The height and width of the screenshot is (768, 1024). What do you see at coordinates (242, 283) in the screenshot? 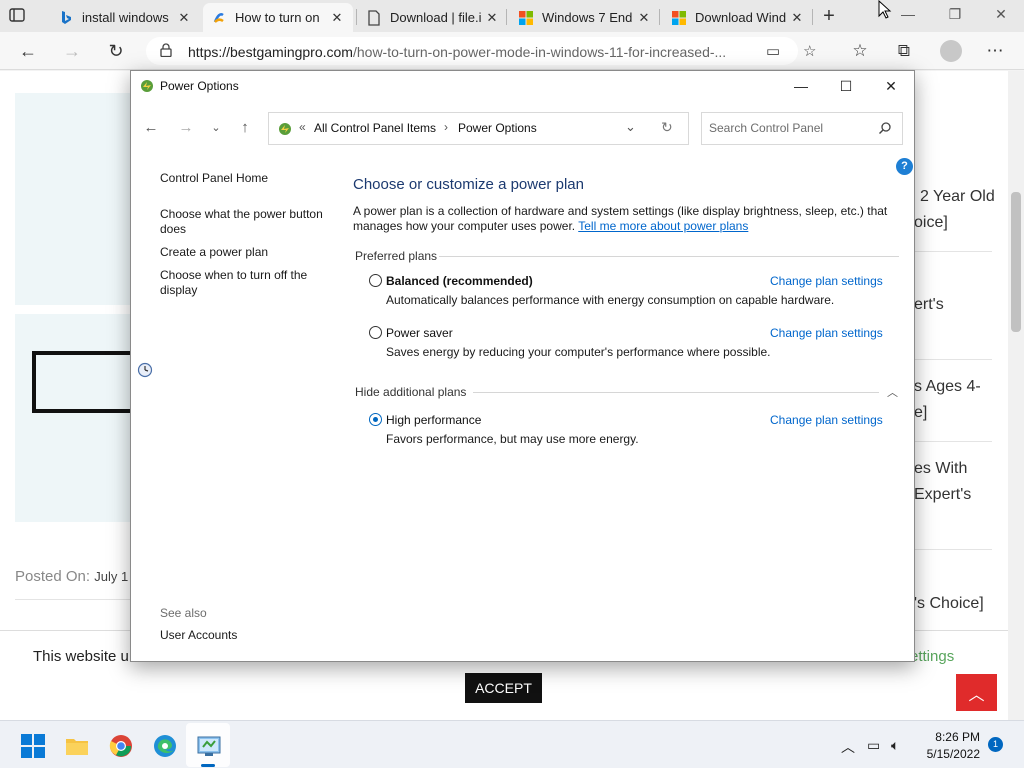
I see `display-off-link: Choose when to turn off the display` at bounding box center [242, 283].